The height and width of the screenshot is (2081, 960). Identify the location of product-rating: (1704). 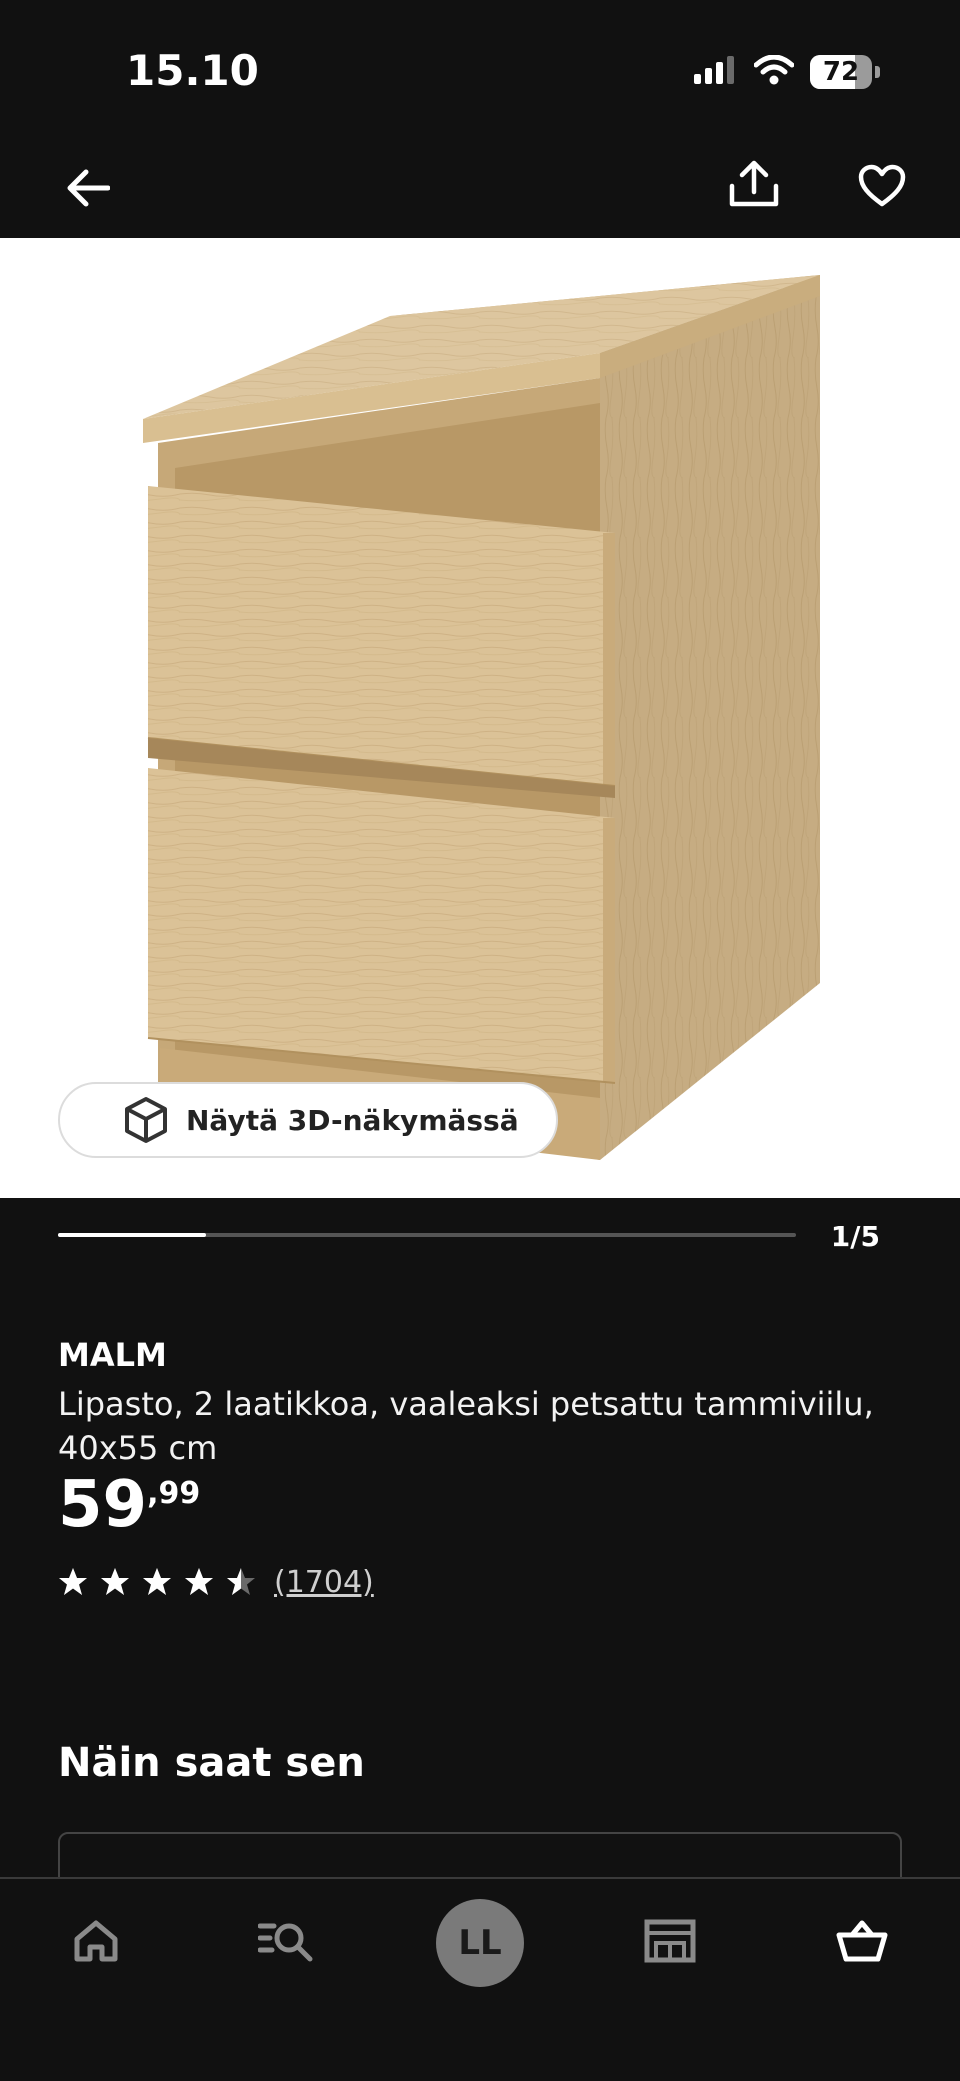
(216, 1582).